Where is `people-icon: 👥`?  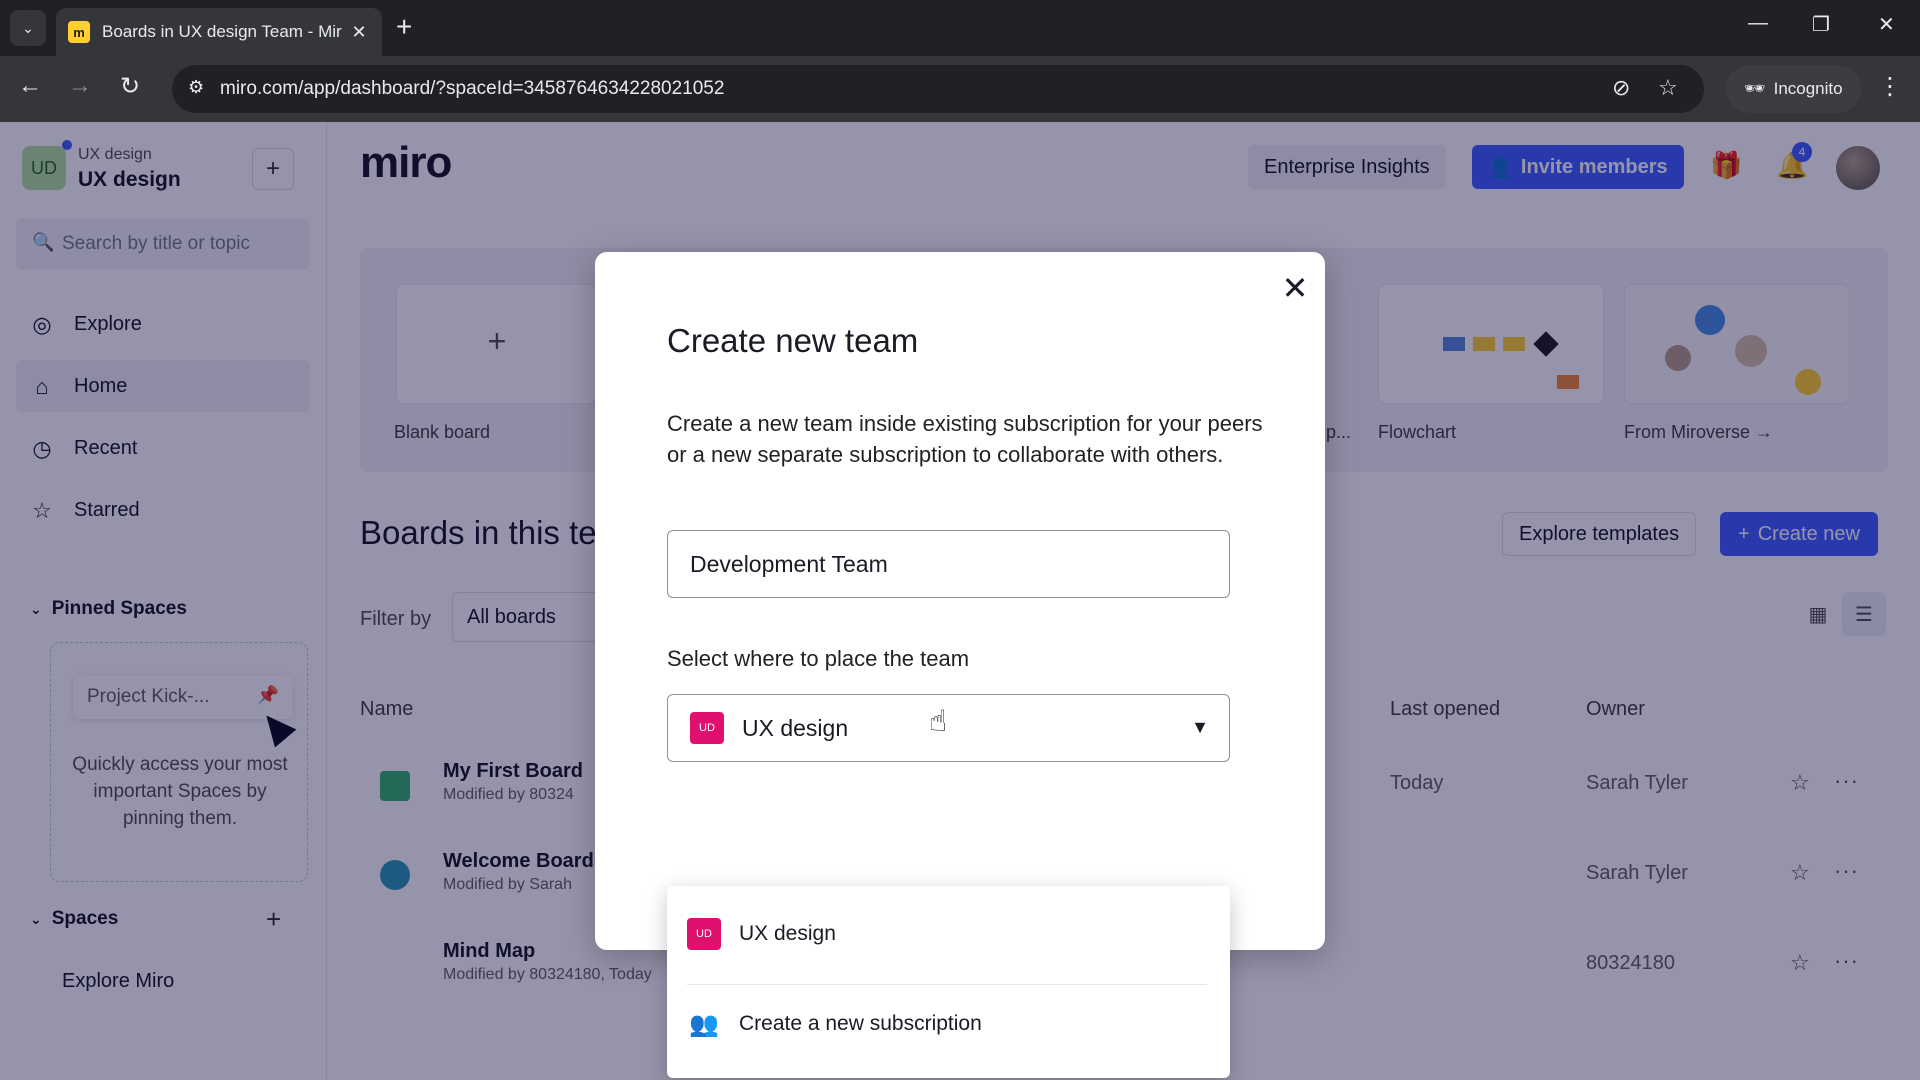 people-icon: 👥 is located at coordinates (704, 1024).